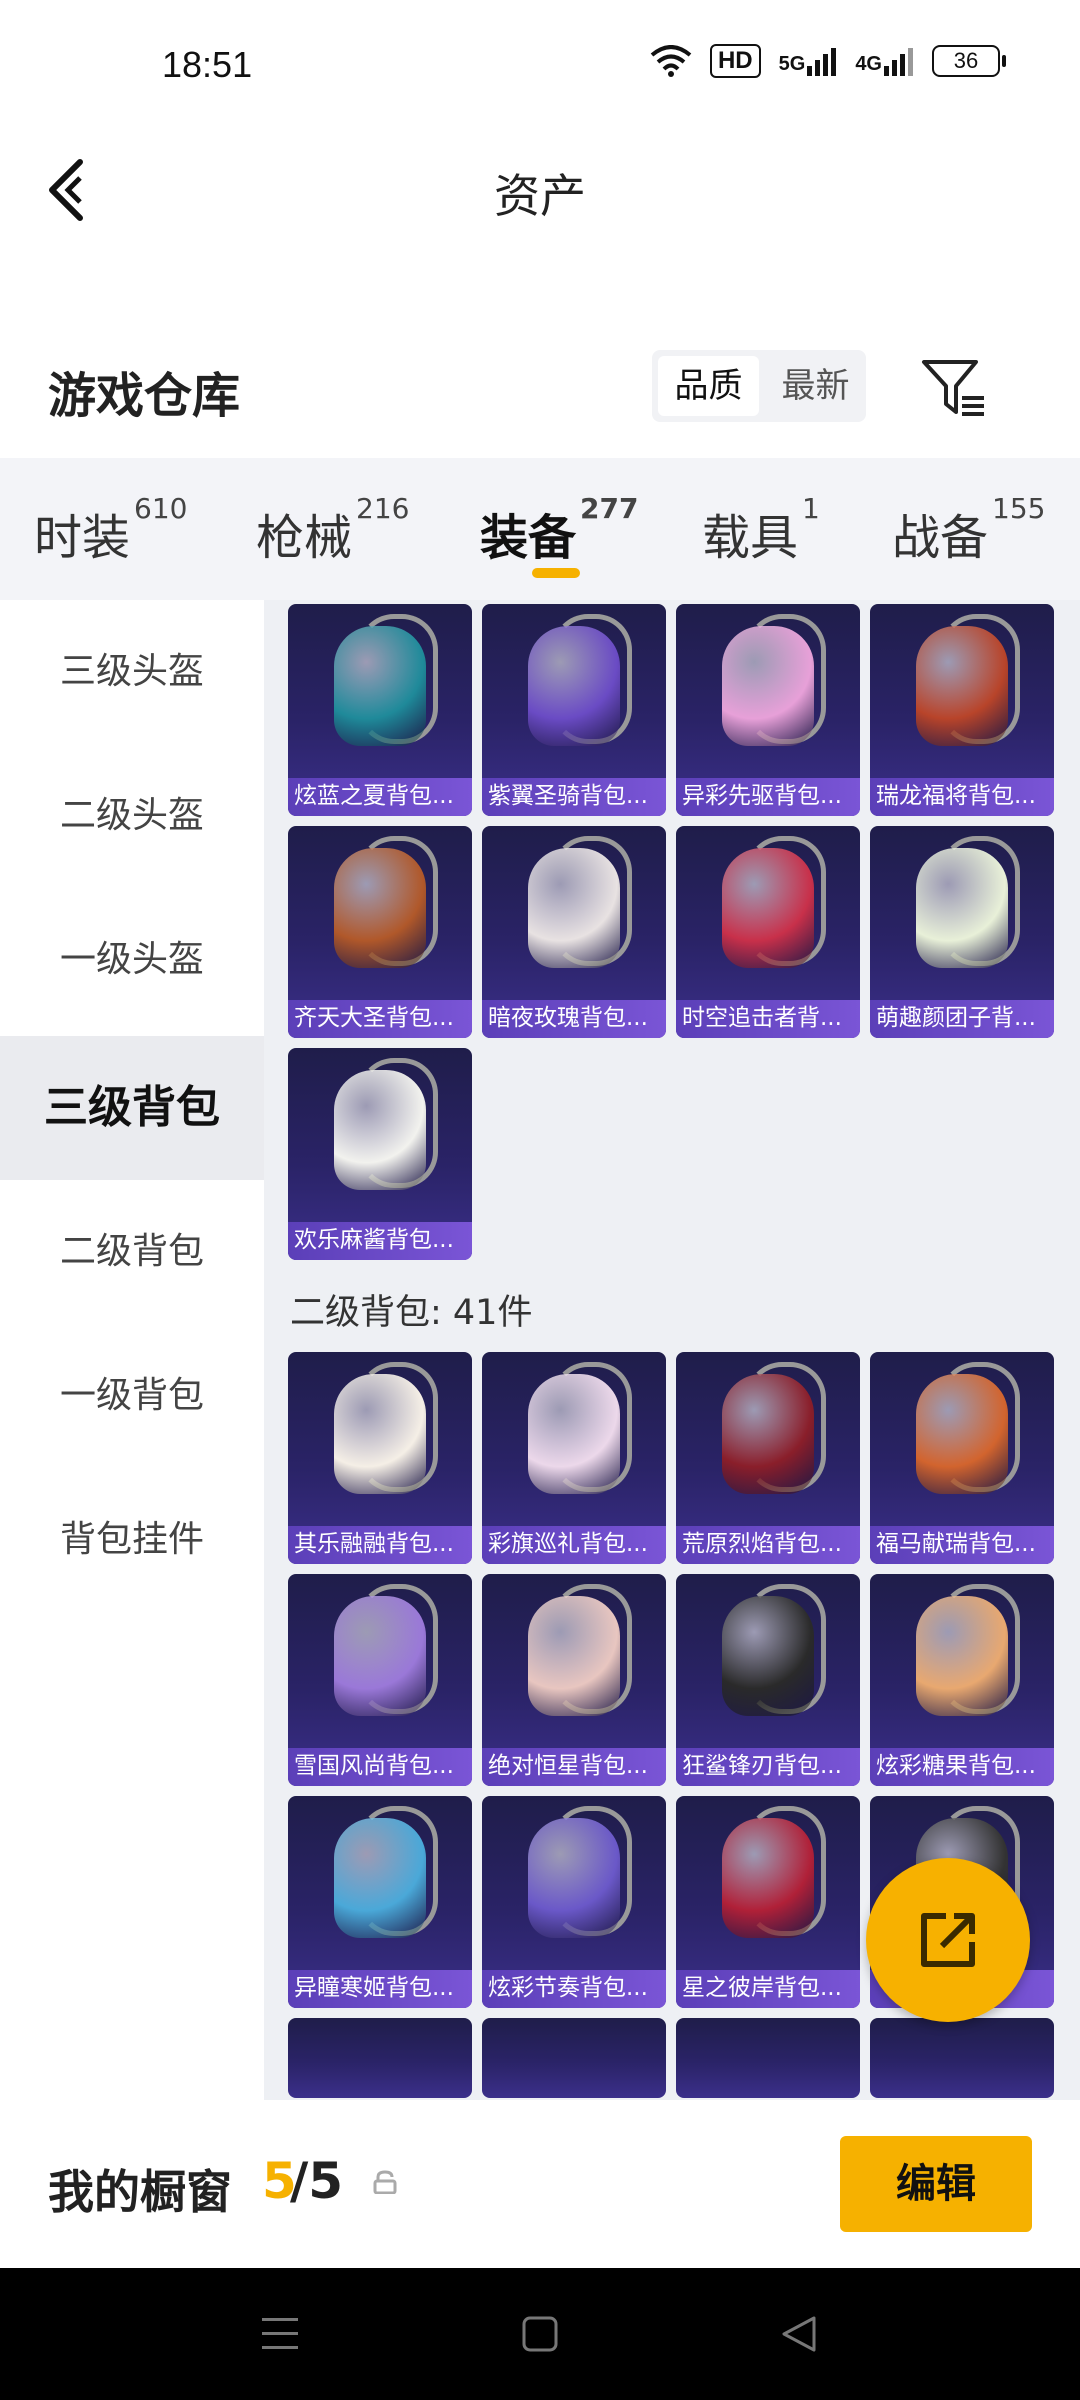  What do you see at coordinates (132, 816) in the screenshot?
I see `sidebar-item-helmet-2: 二级头盔` at bounding box center [132, 816].